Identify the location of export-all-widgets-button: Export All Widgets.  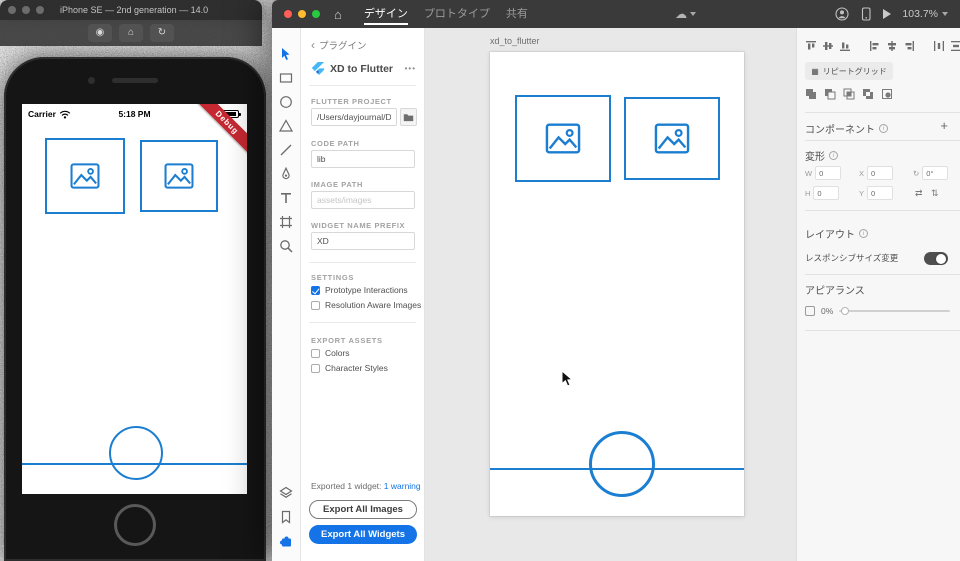
(363, 534).